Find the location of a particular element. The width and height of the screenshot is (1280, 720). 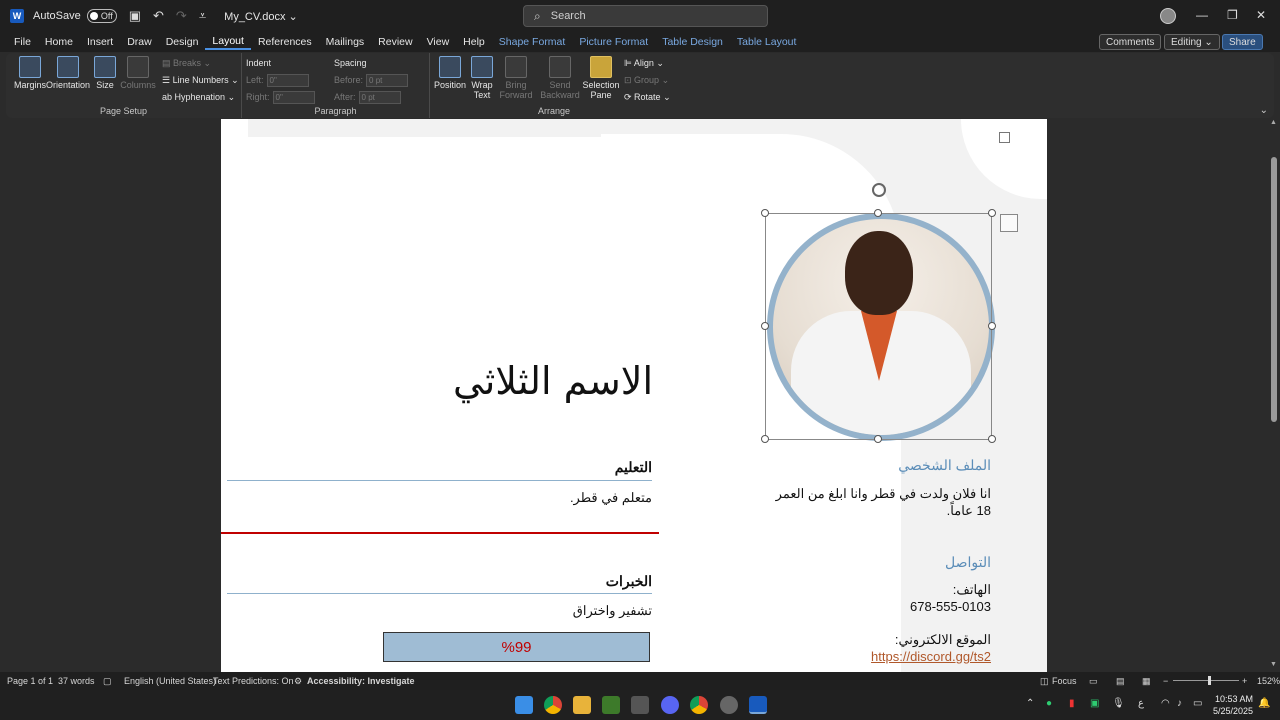

spacing-before-value: 0 pt is located at coordinates (387, 80).